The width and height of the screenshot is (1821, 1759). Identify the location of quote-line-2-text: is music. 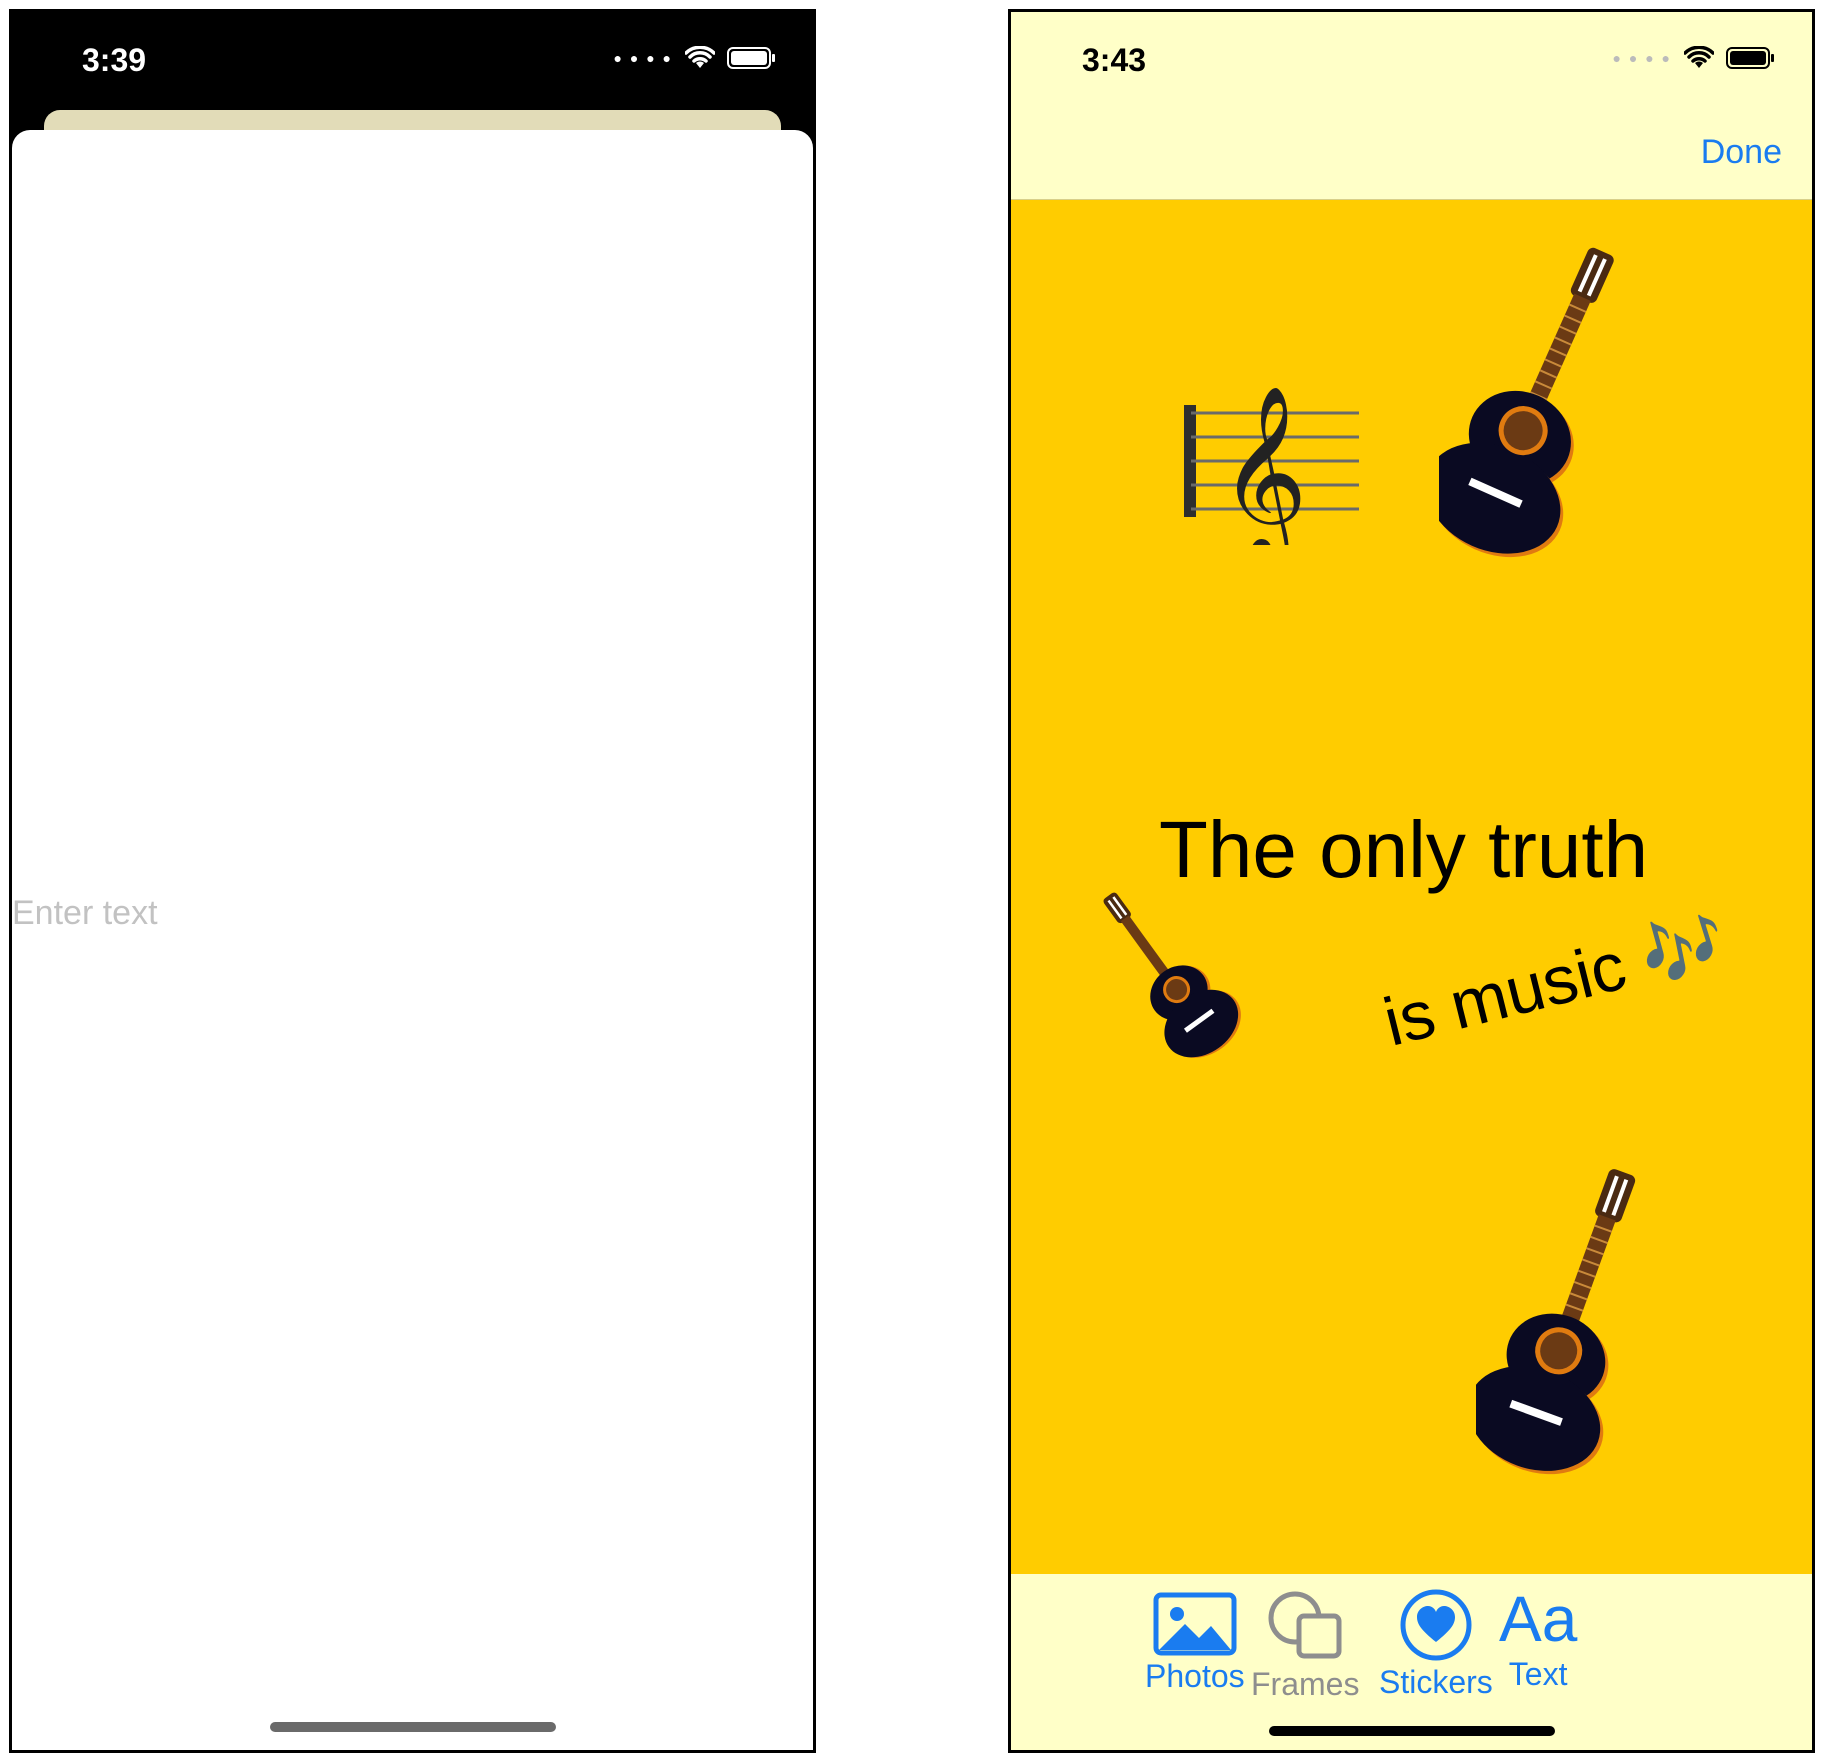
(1505, 994).